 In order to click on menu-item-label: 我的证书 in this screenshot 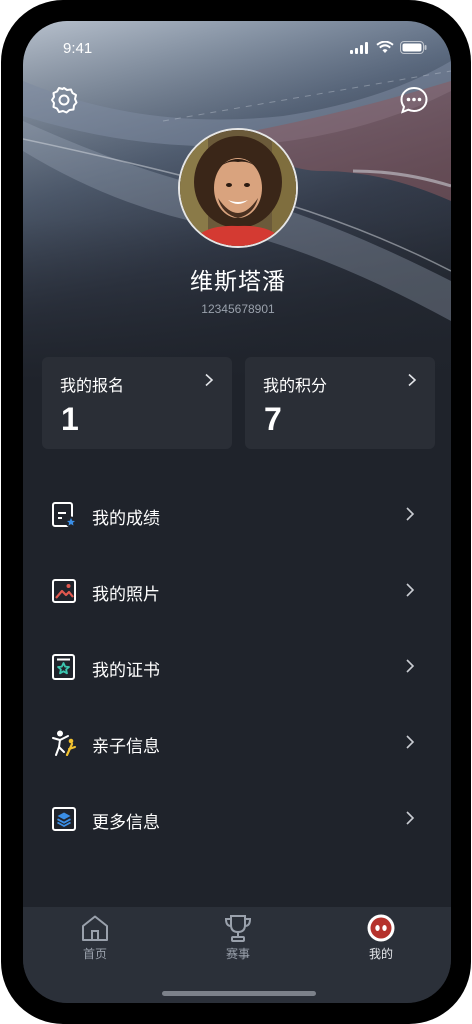, I will do `click(126, 671)`.